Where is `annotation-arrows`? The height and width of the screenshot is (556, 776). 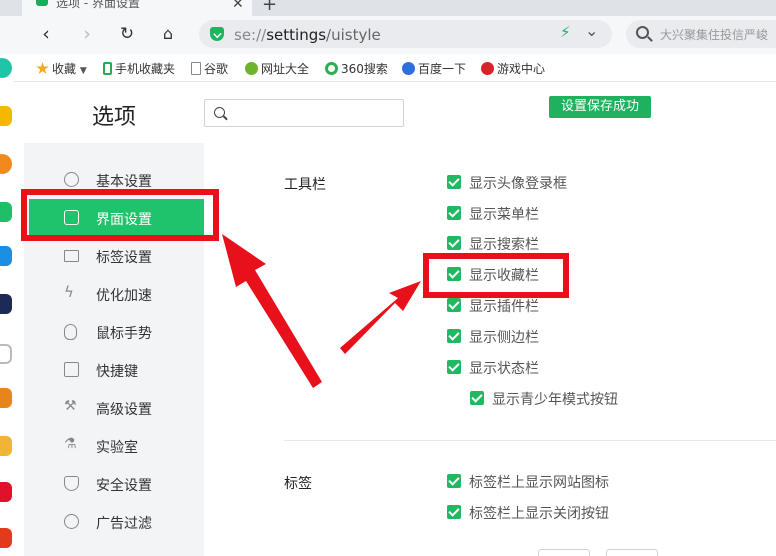 annotation-arrows is located at coordinates (321, 311).